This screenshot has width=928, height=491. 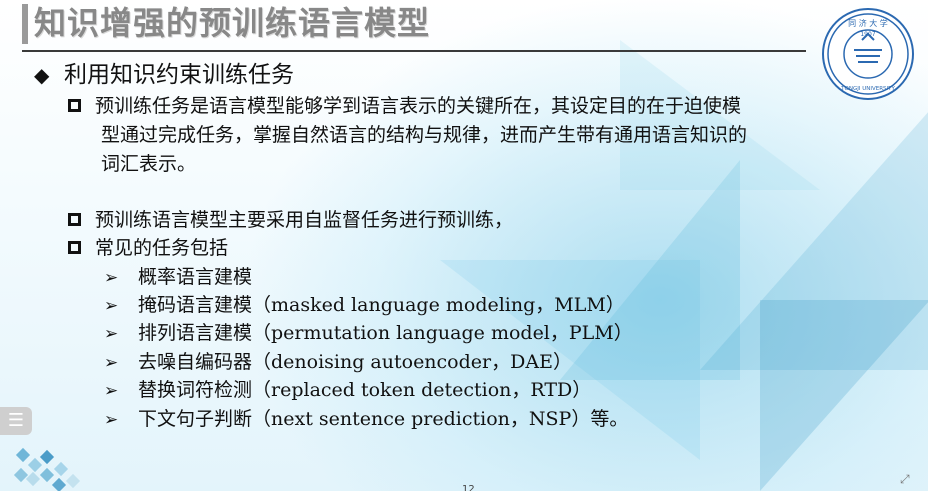 I want to click on background-facet, so click(x=844, y=395).